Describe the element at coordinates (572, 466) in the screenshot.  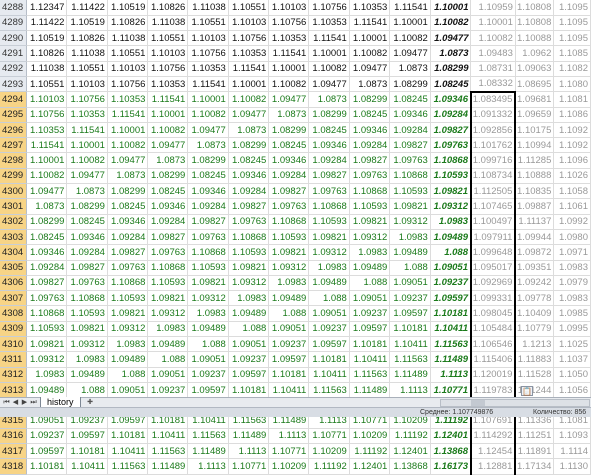
I see `cell: 1.1130` at that location.